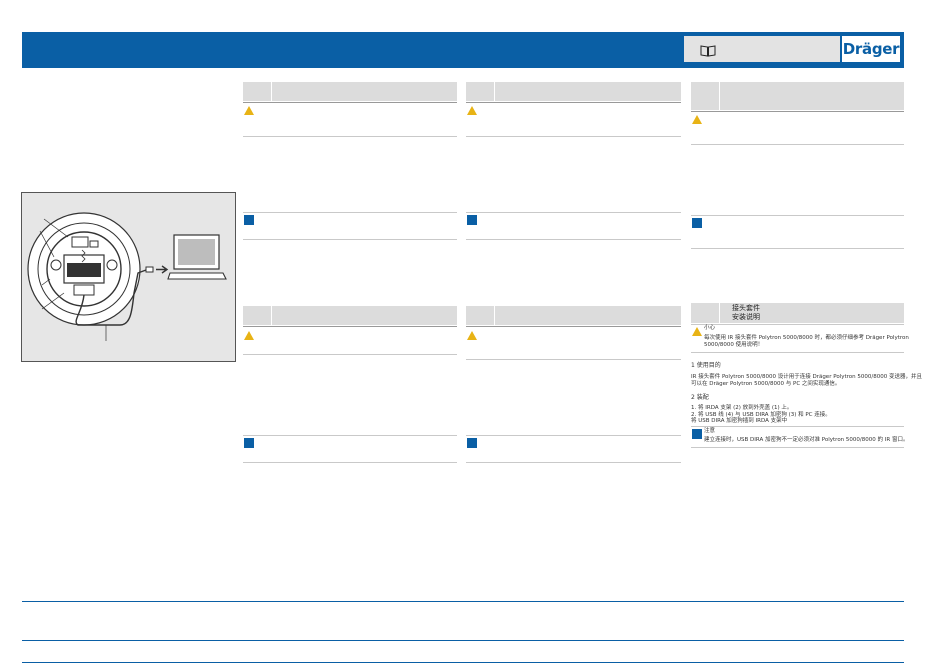  I want to click on note-label: 注意, so click(710, 431).